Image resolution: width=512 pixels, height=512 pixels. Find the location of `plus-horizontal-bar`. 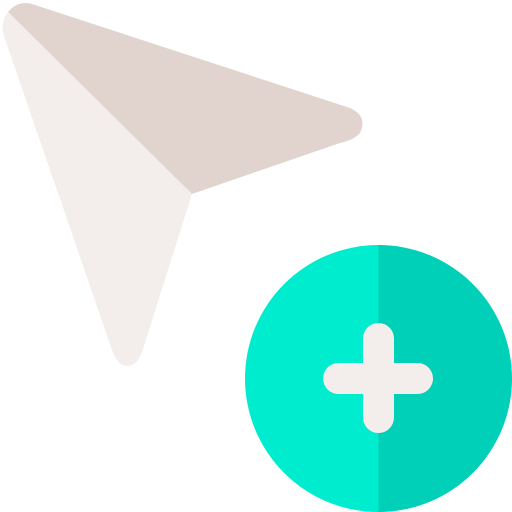

plus-horizontal-bar is located at coordinates (378, 378).